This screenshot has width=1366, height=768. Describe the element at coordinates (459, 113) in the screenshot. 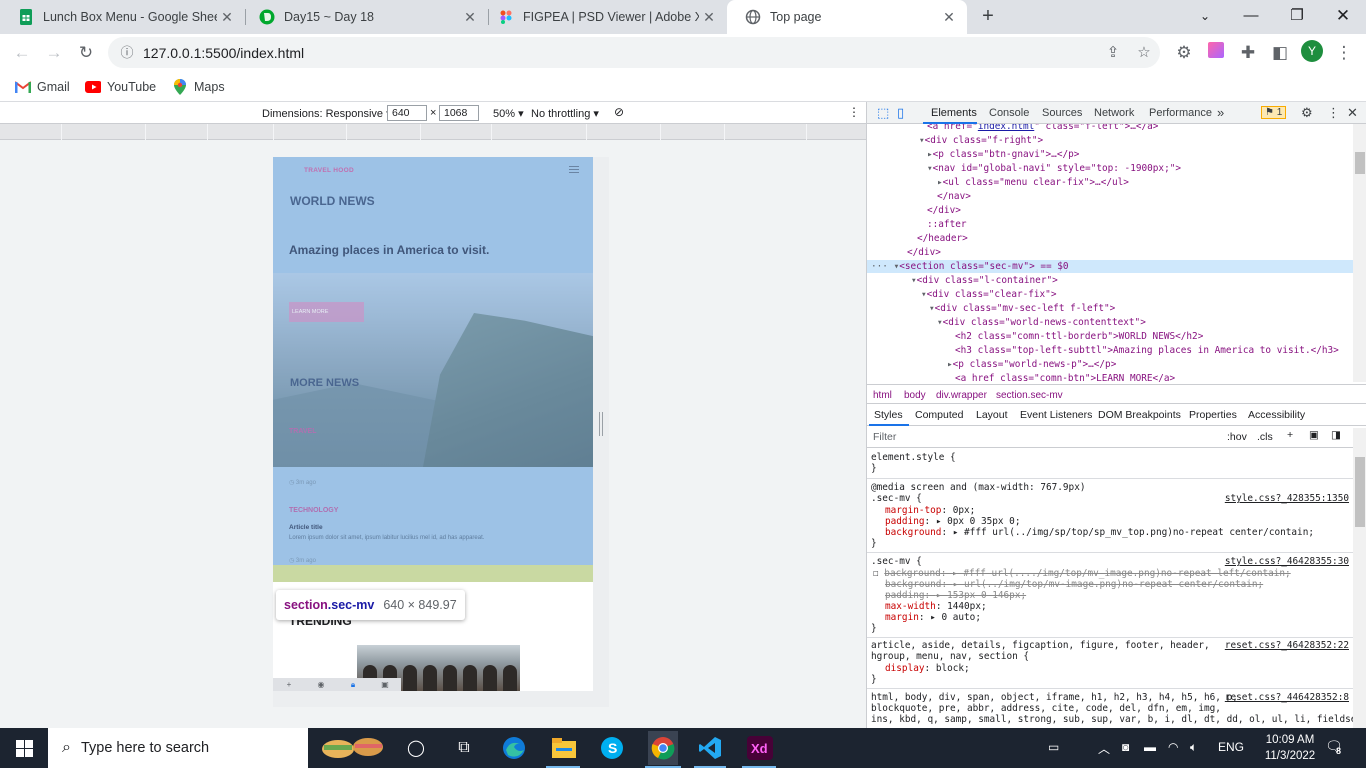

I see `height-input: 1068` at that location.